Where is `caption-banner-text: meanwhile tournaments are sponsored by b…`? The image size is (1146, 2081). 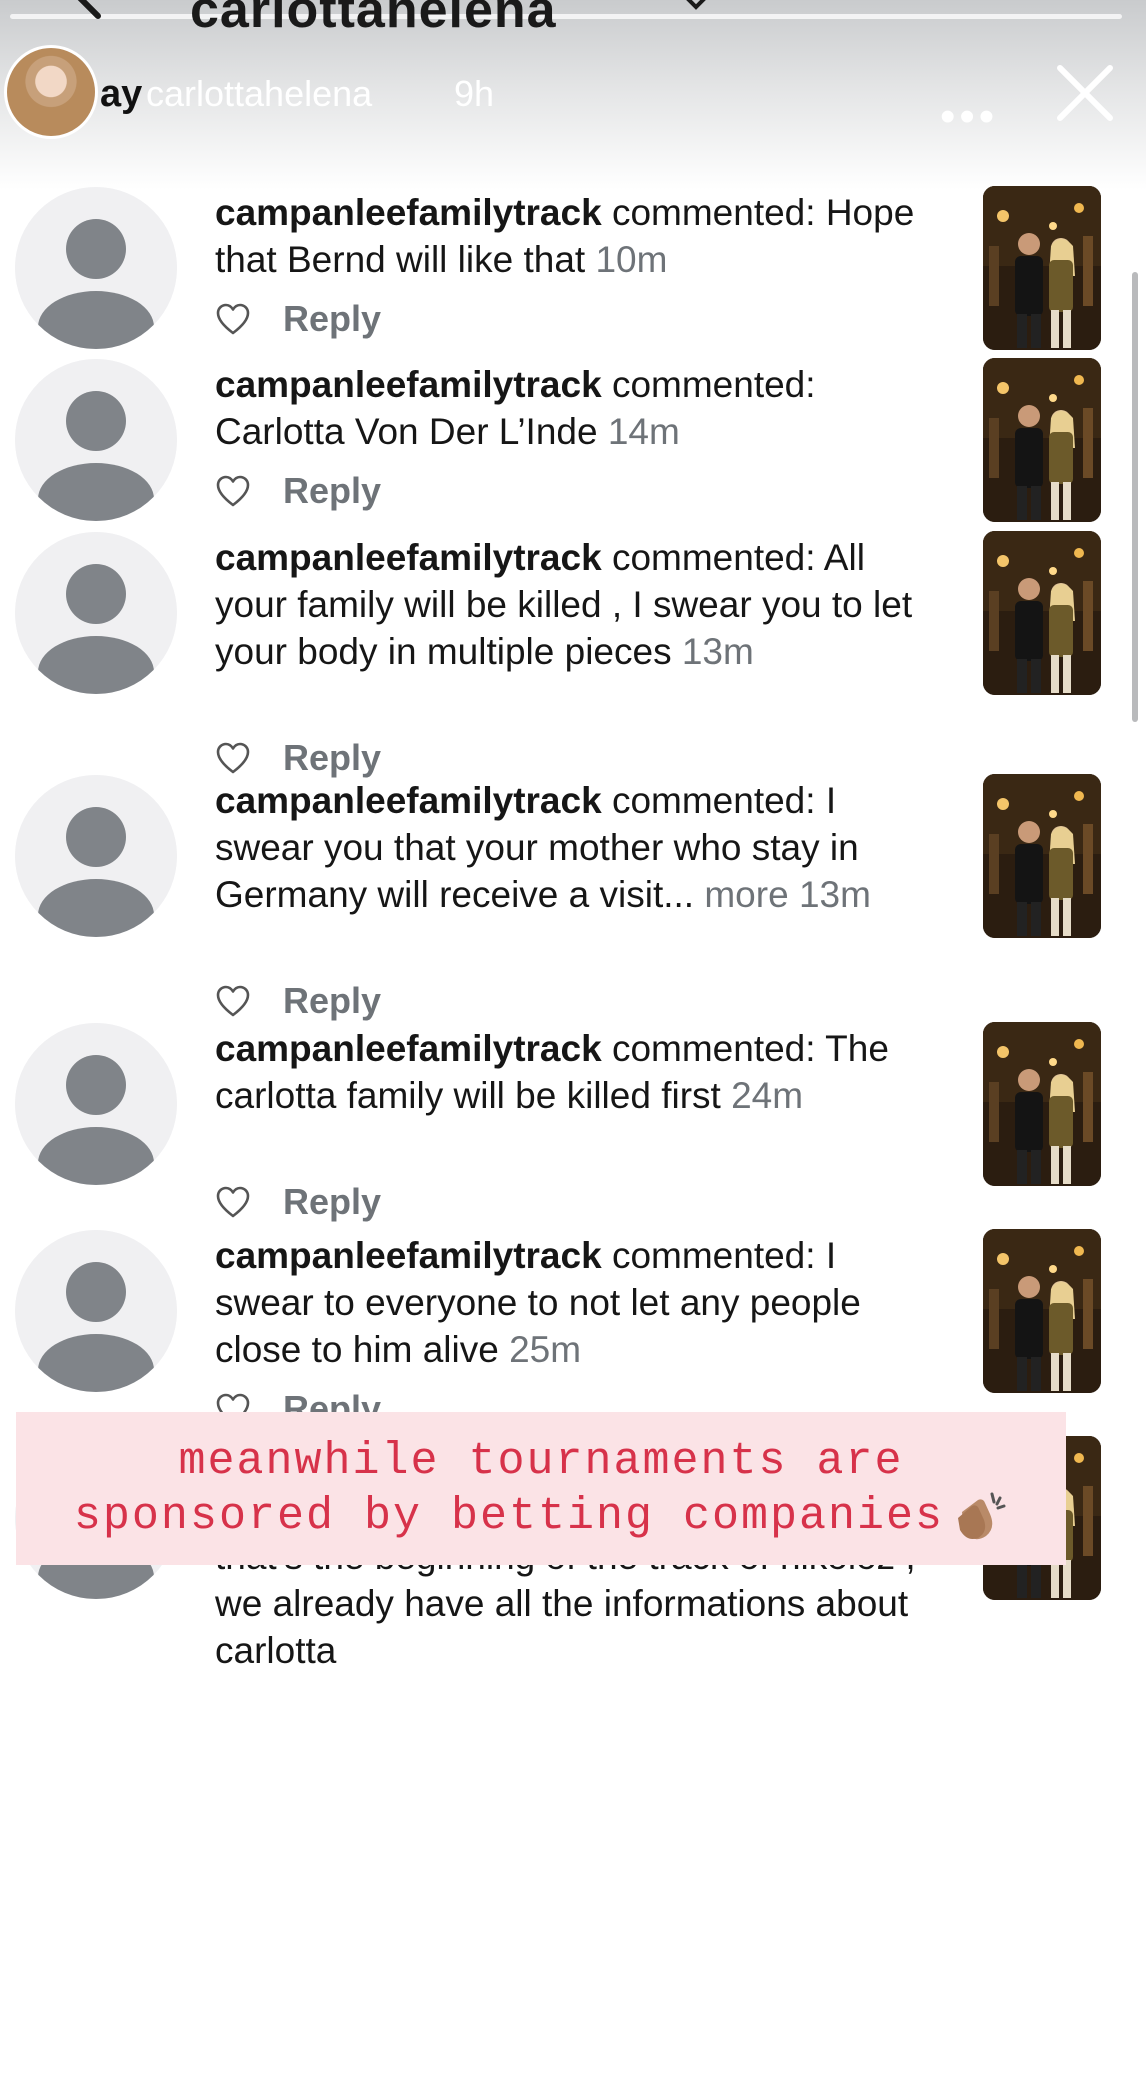 caption-banner-text: meanwhile tournaments are sponsored by b… is located at coordinates (541, 1489).